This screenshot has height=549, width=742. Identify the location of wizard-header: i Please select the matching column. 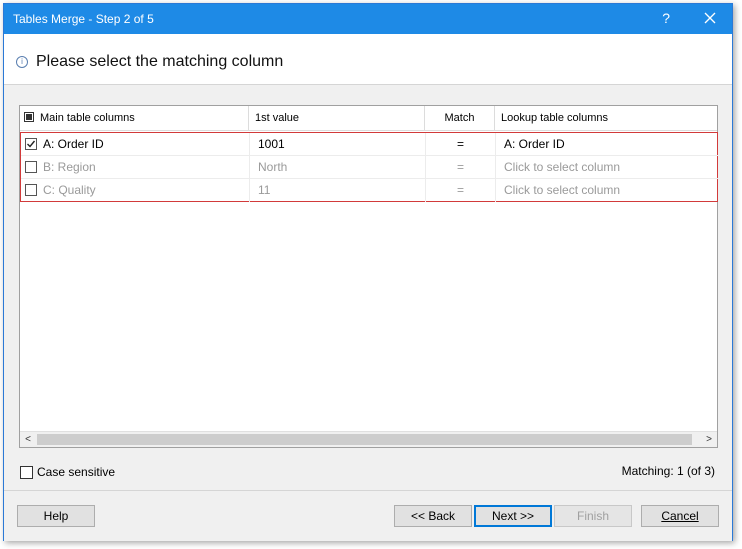
(368, 59).